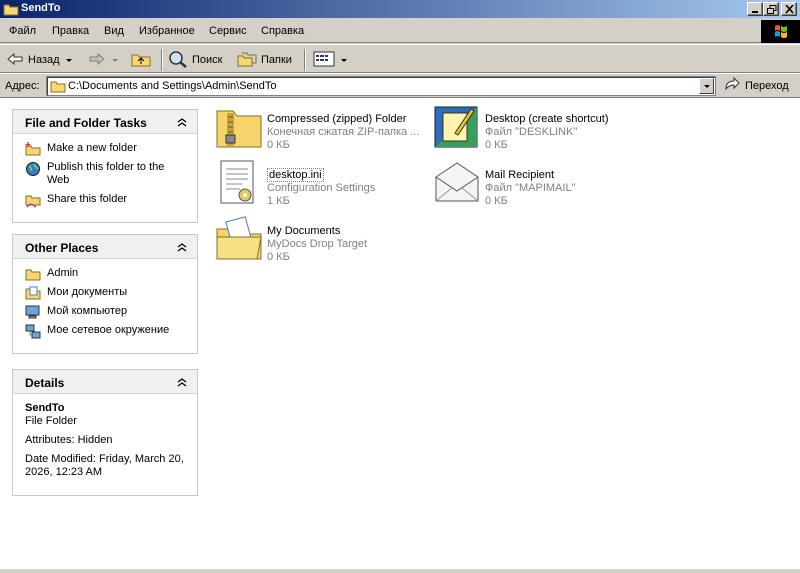 The image size is (800, 573). What do you see at coordinates (767, 85) in the screenshot?
I see `go-label: Переход` at bounding box center [767, 85].